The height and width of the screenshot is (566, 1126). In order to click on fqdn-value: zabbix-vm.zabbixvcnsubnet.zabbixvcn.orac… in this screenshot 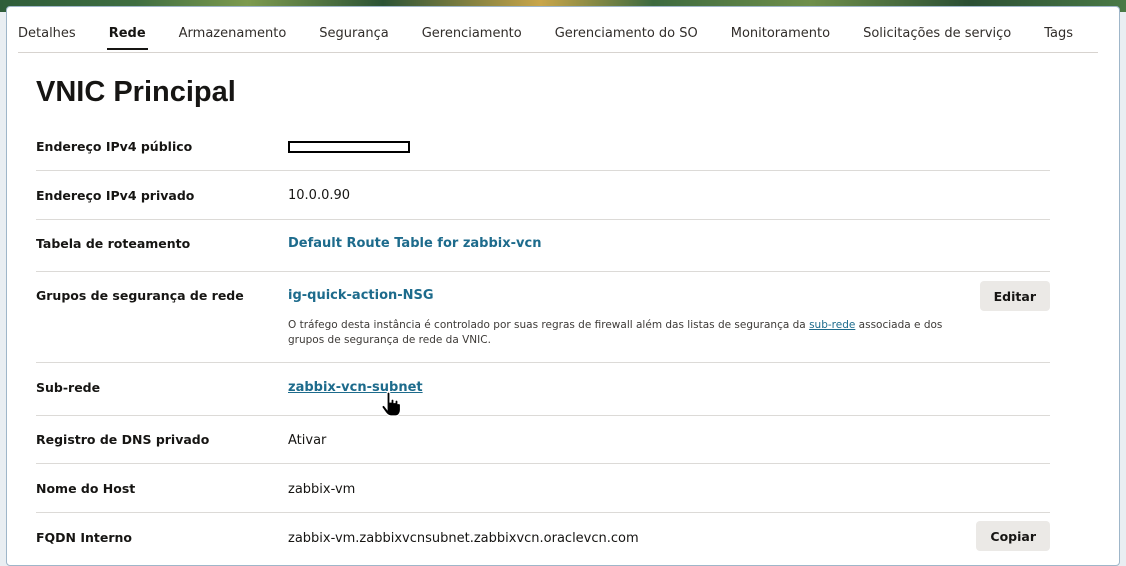, I will do `click(463, 538)`.